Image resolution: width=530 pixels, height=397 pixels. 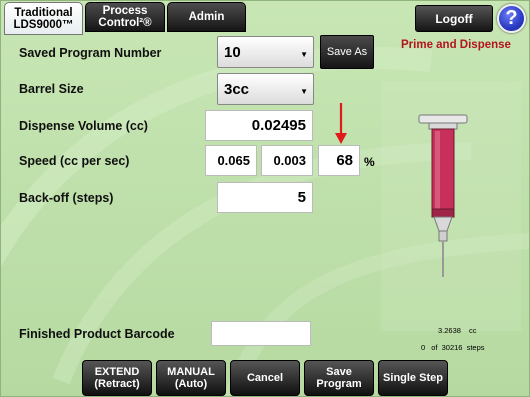 I want to click on speed-percent-field: 68, so click(x=339, y=160).